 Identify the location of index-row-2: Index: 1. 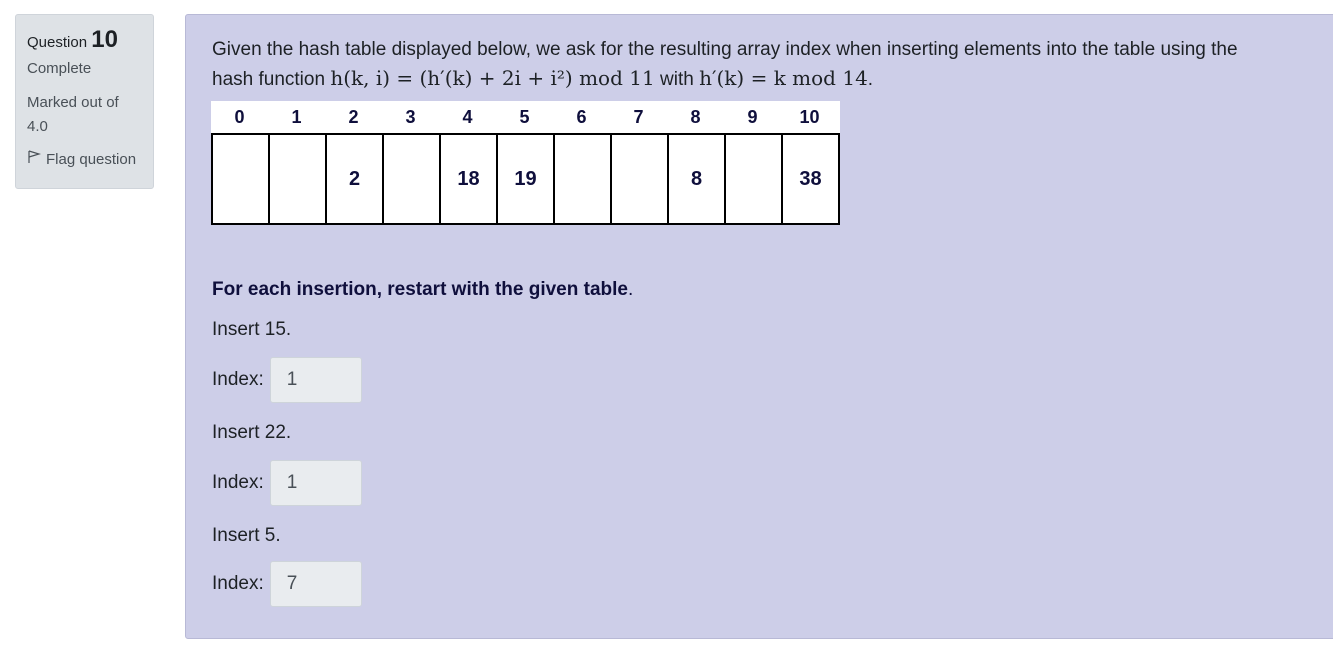
(287, 483).